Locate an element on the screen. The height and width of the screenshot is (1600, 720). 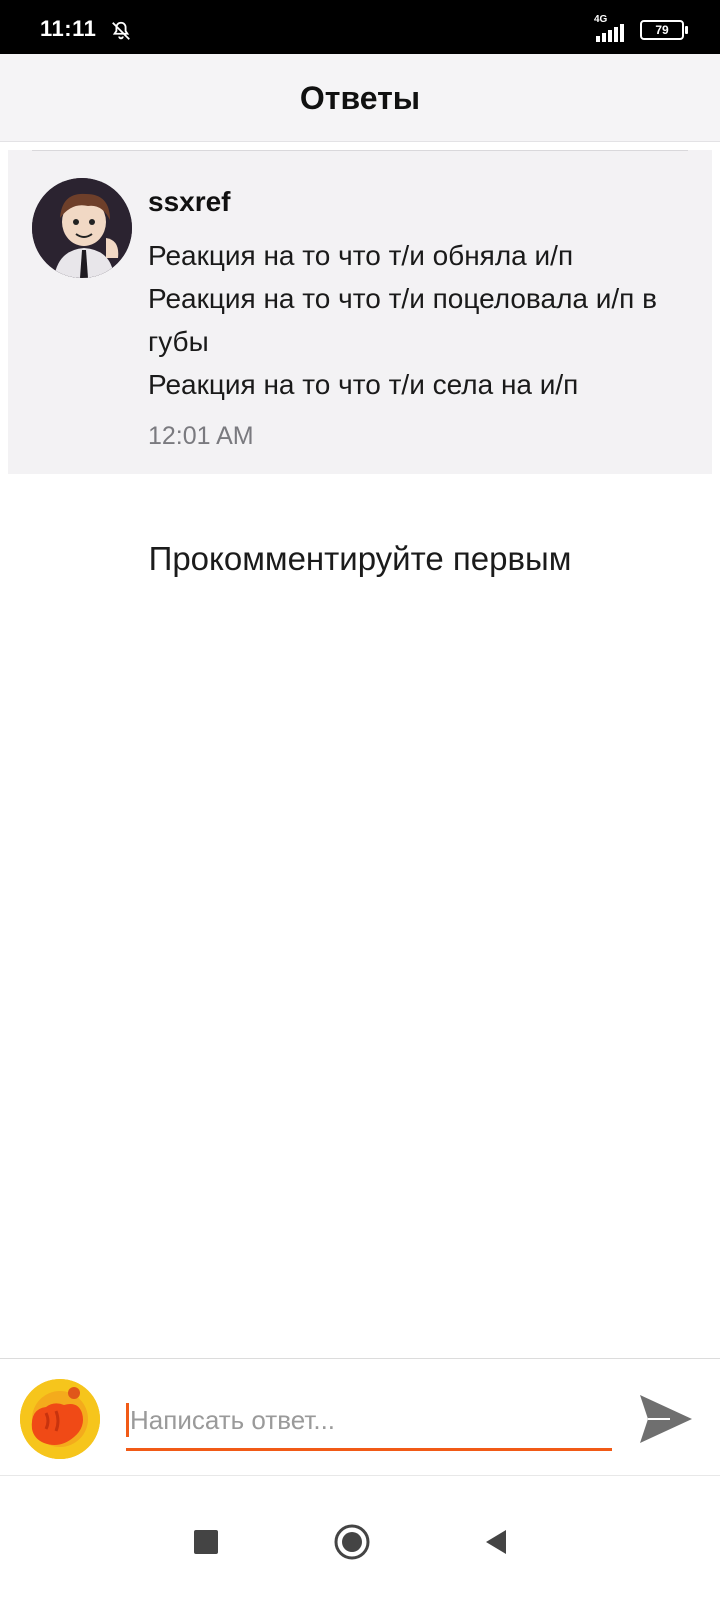
comment-timestamp: 12:01 AM is located at coordinates (201, 436).